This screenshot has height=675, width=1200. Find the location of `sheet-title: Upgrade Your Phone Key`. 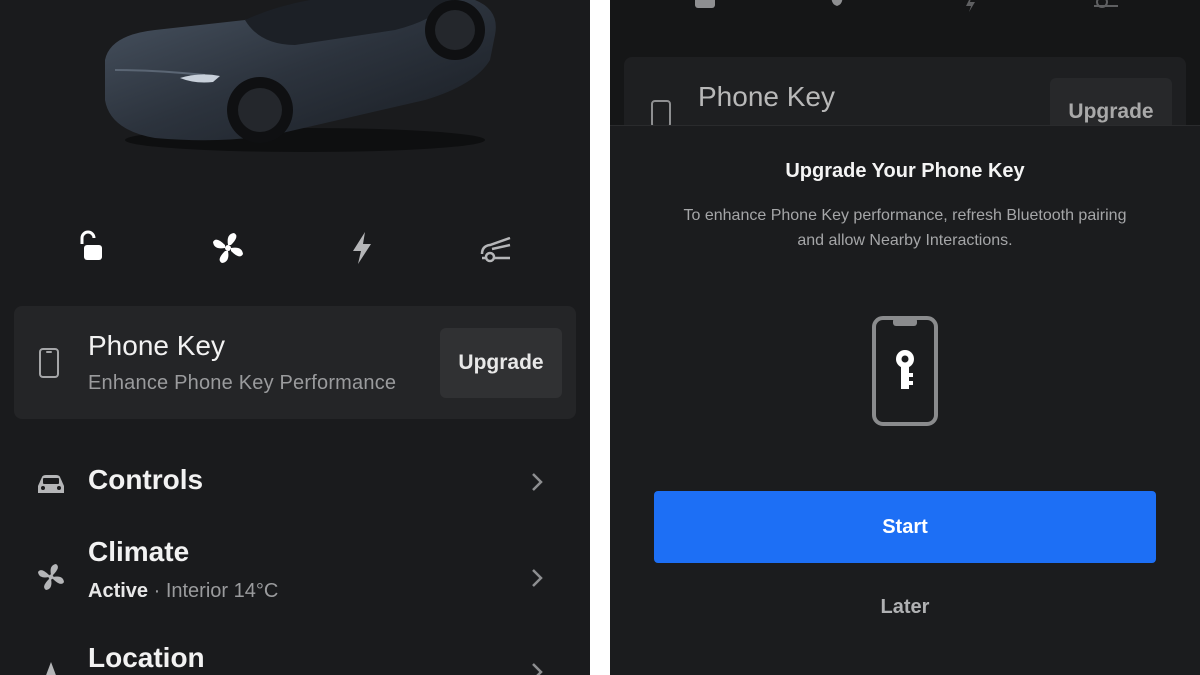

sheet-title: Upgrade Your Phone Key is located at coordinates (905, 171).